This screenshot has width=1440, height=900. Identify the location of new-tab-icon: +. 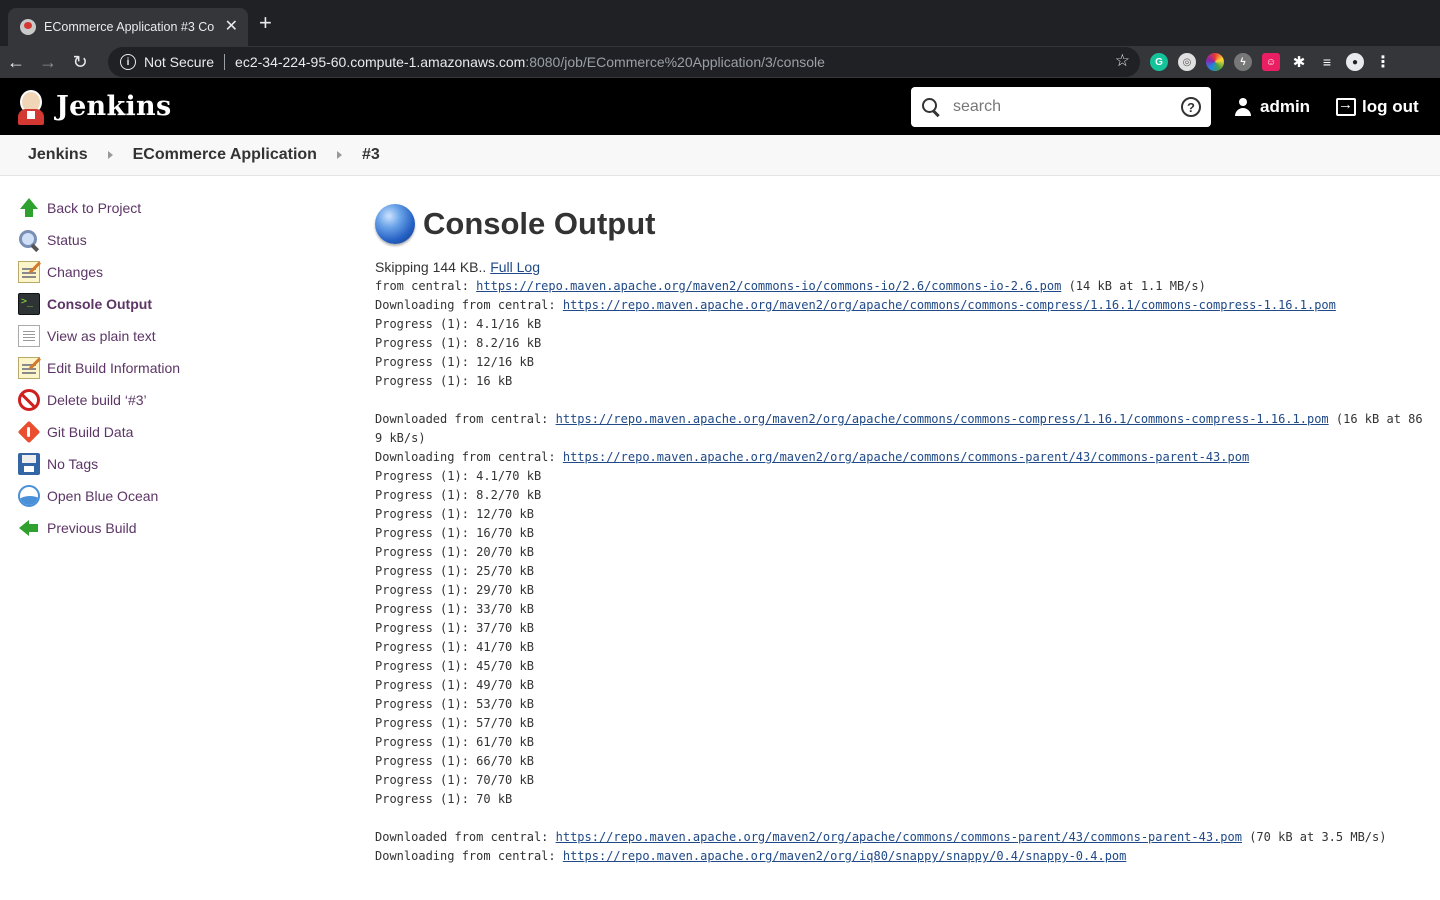
(265, 23).